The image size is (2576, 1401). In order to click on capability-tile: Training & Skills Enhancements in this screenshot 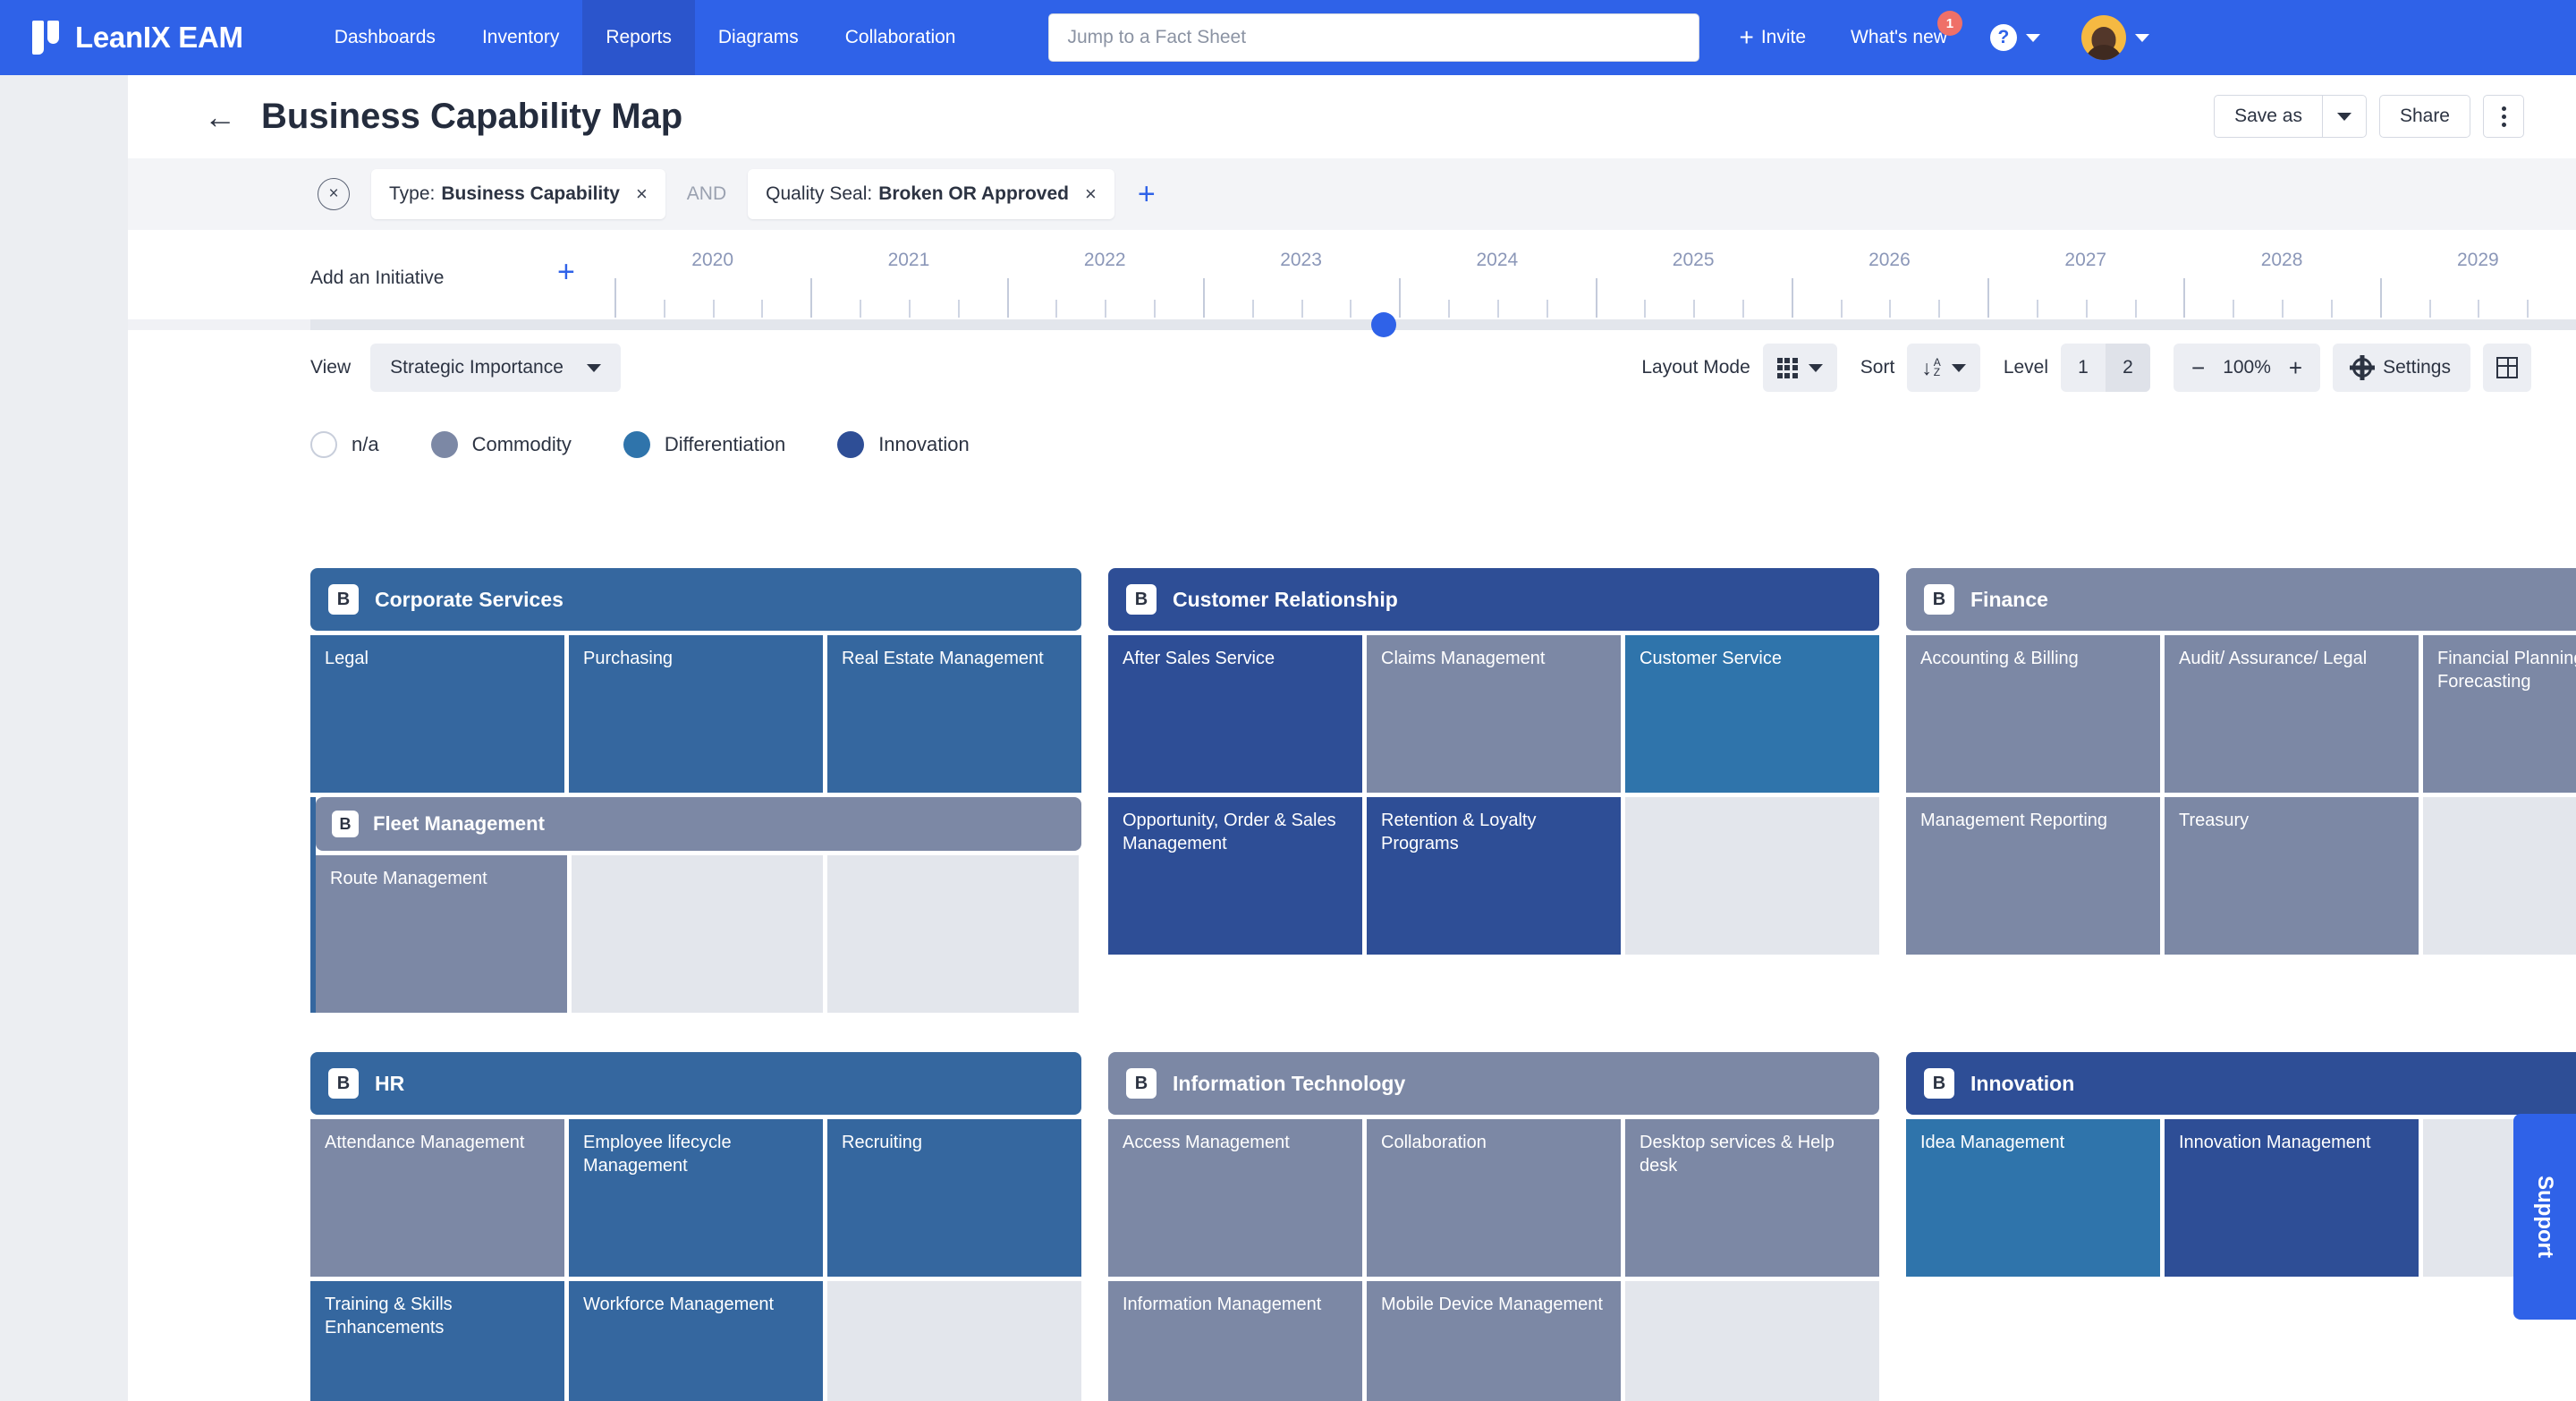, I will do `click(437, 1341)`.